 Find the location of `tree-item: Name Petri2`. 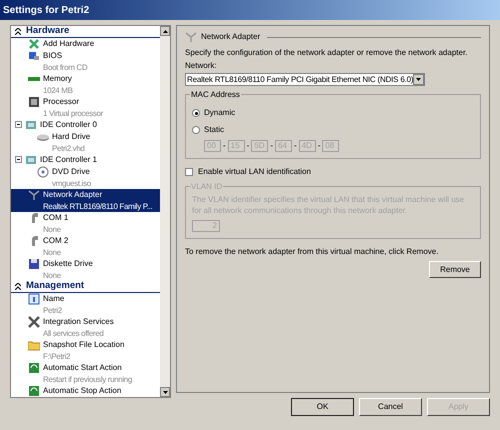

tree-item: Name Petri2 is located at coordinates (85, 304).